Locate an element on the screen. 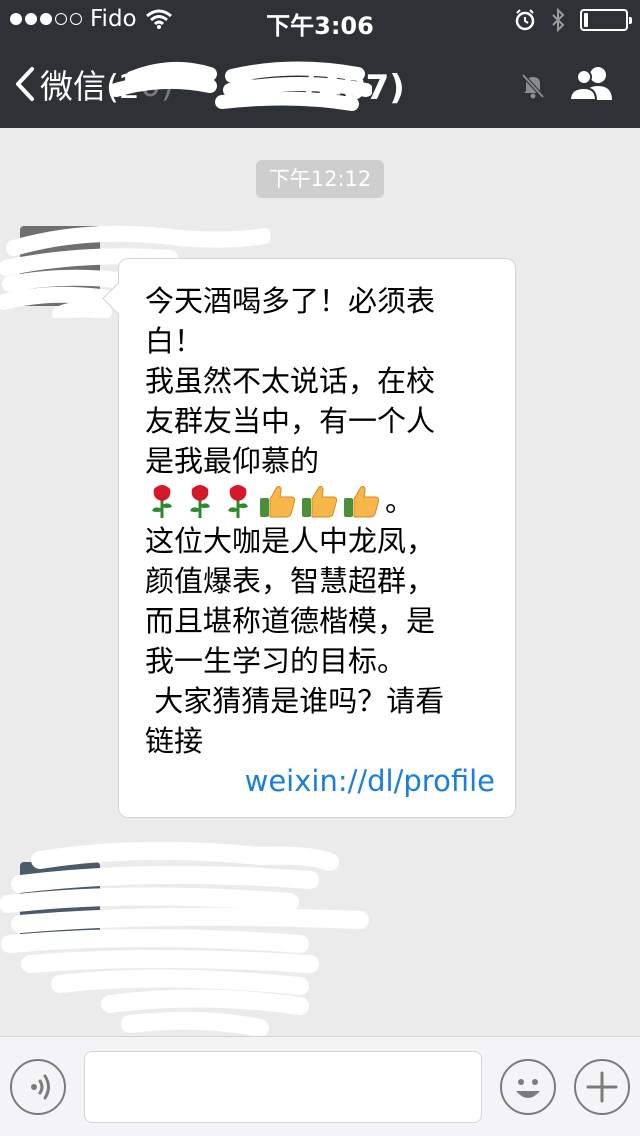 This screenshot has width=640, height=1136. emoji-button is located at coordinates (528, 1087).